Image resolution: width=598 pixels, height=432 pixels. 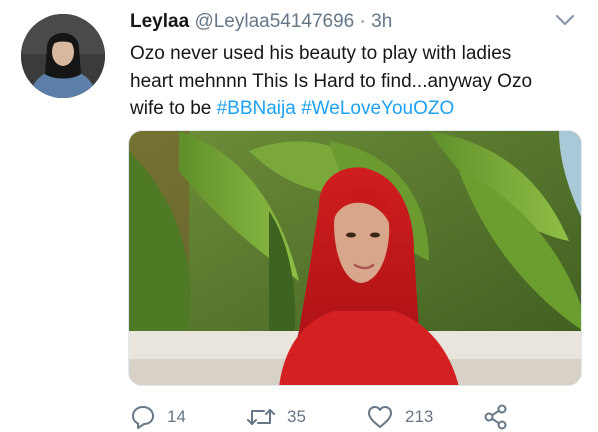 I want to click on tweet-timestamp: 3h, so click(x=381, y=21).